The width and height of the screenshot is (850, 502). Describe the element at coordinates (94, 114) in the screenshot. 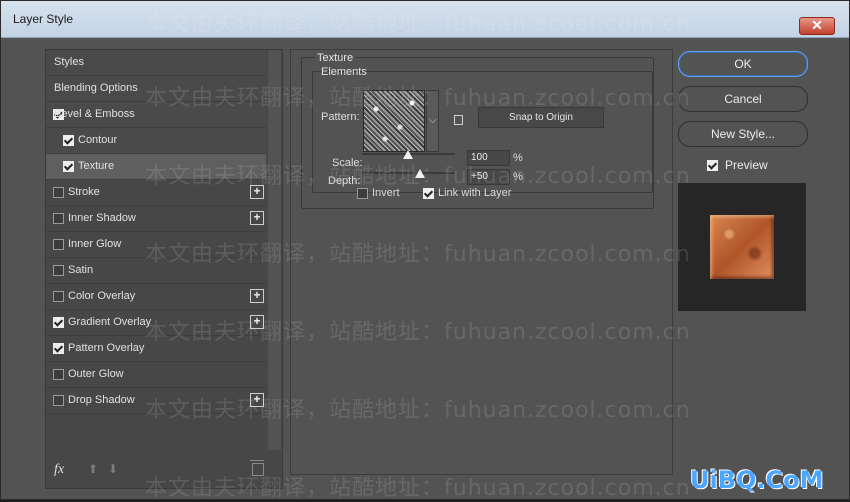

I see `bevel-emboss-label: Bevel & Emboss` at that location.